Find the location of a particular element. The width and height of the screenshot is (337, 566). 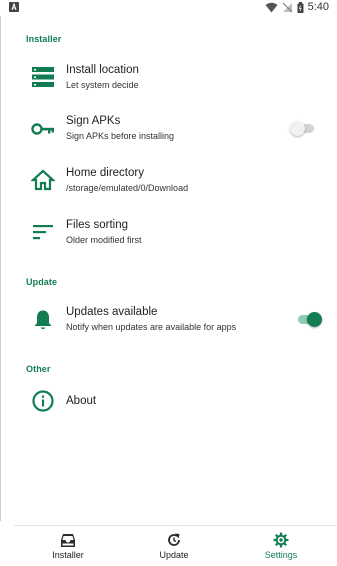

info-icon is located at coordinates (43, 401).